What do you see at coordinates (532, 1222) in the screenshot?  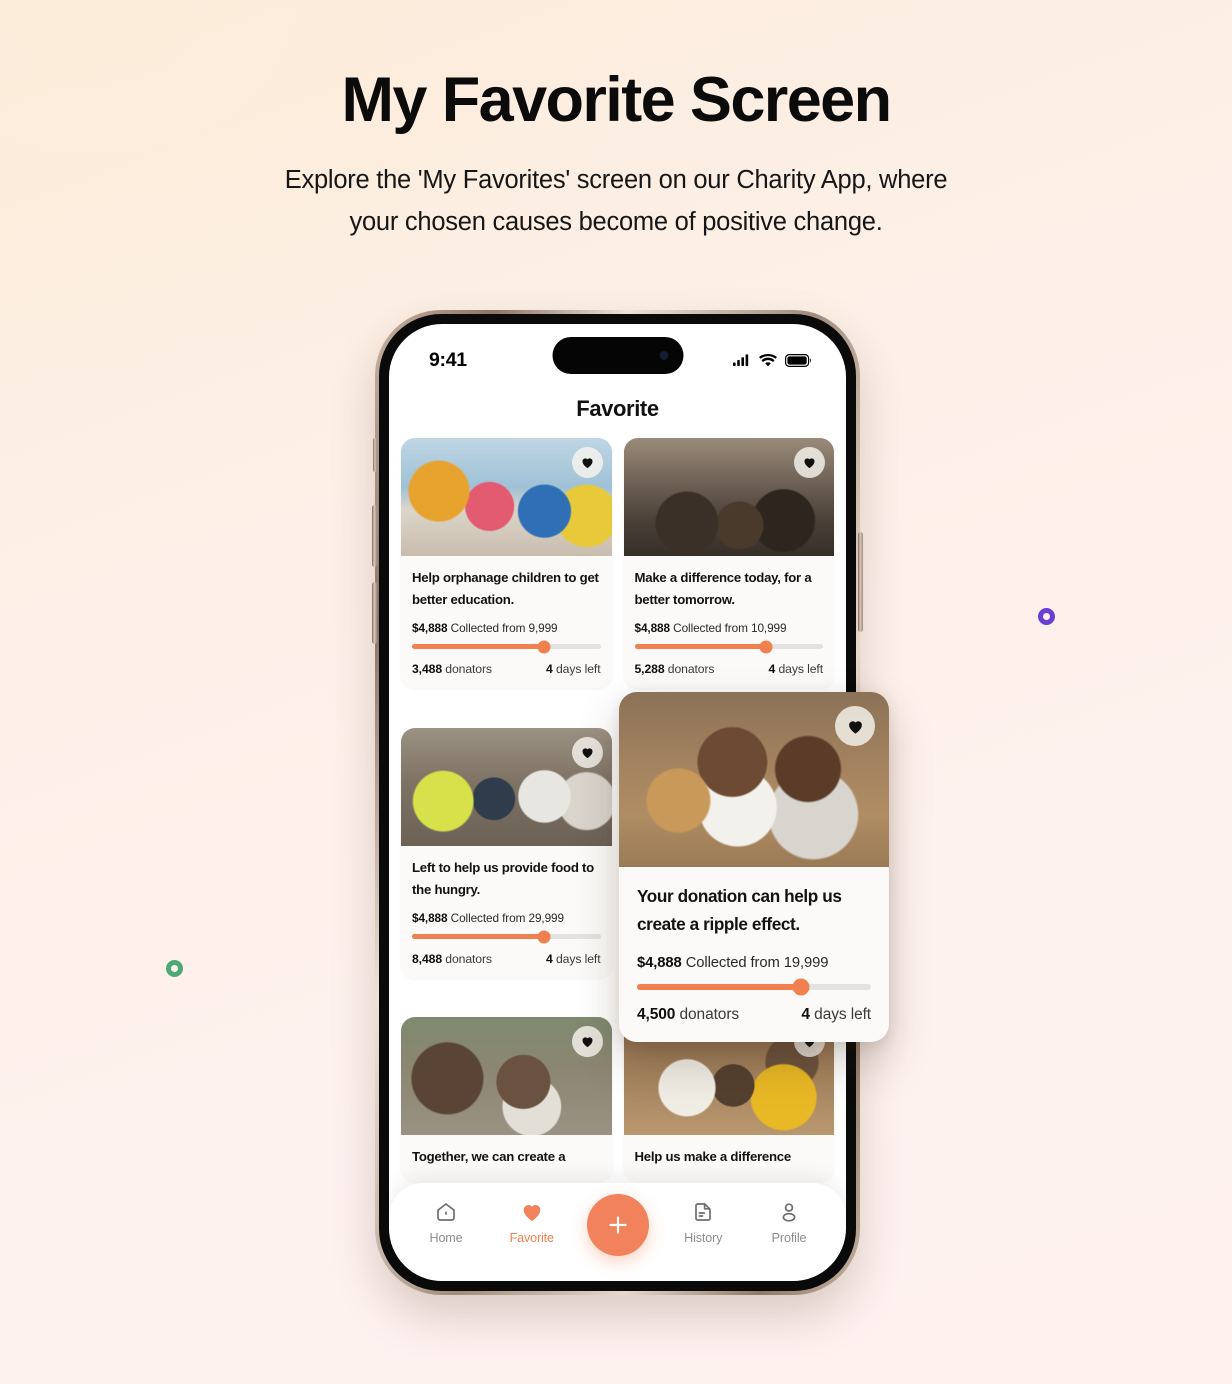 I see `tab-favorite: Favorite` at bounding box center [532, 1222].